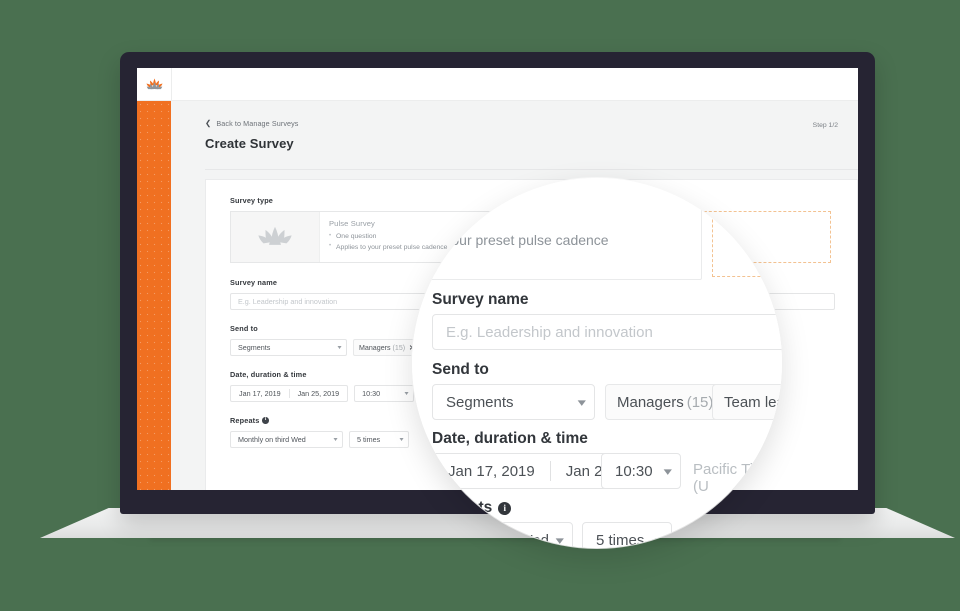 The width and height of the screenshot is (960, 611). Describe the element at coordinates (510, 438) in the screenshot. I see `mag-date-time-label: Date, duration & time` at that location.